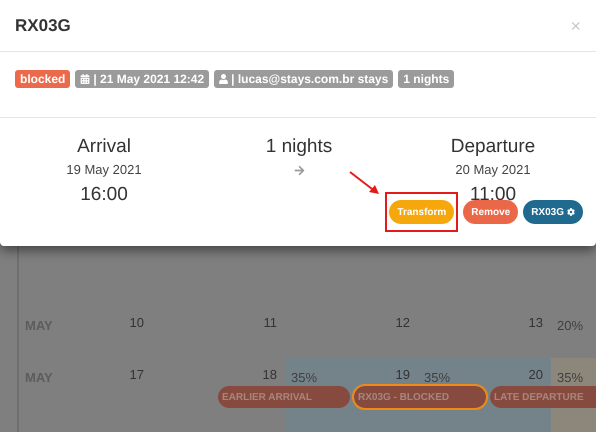 This screenshot has width=596, height=432. What do you see at coordinates (104, 195) in the screenshot?
I see `time-text: 16:00` at bounding box center [104, 195].